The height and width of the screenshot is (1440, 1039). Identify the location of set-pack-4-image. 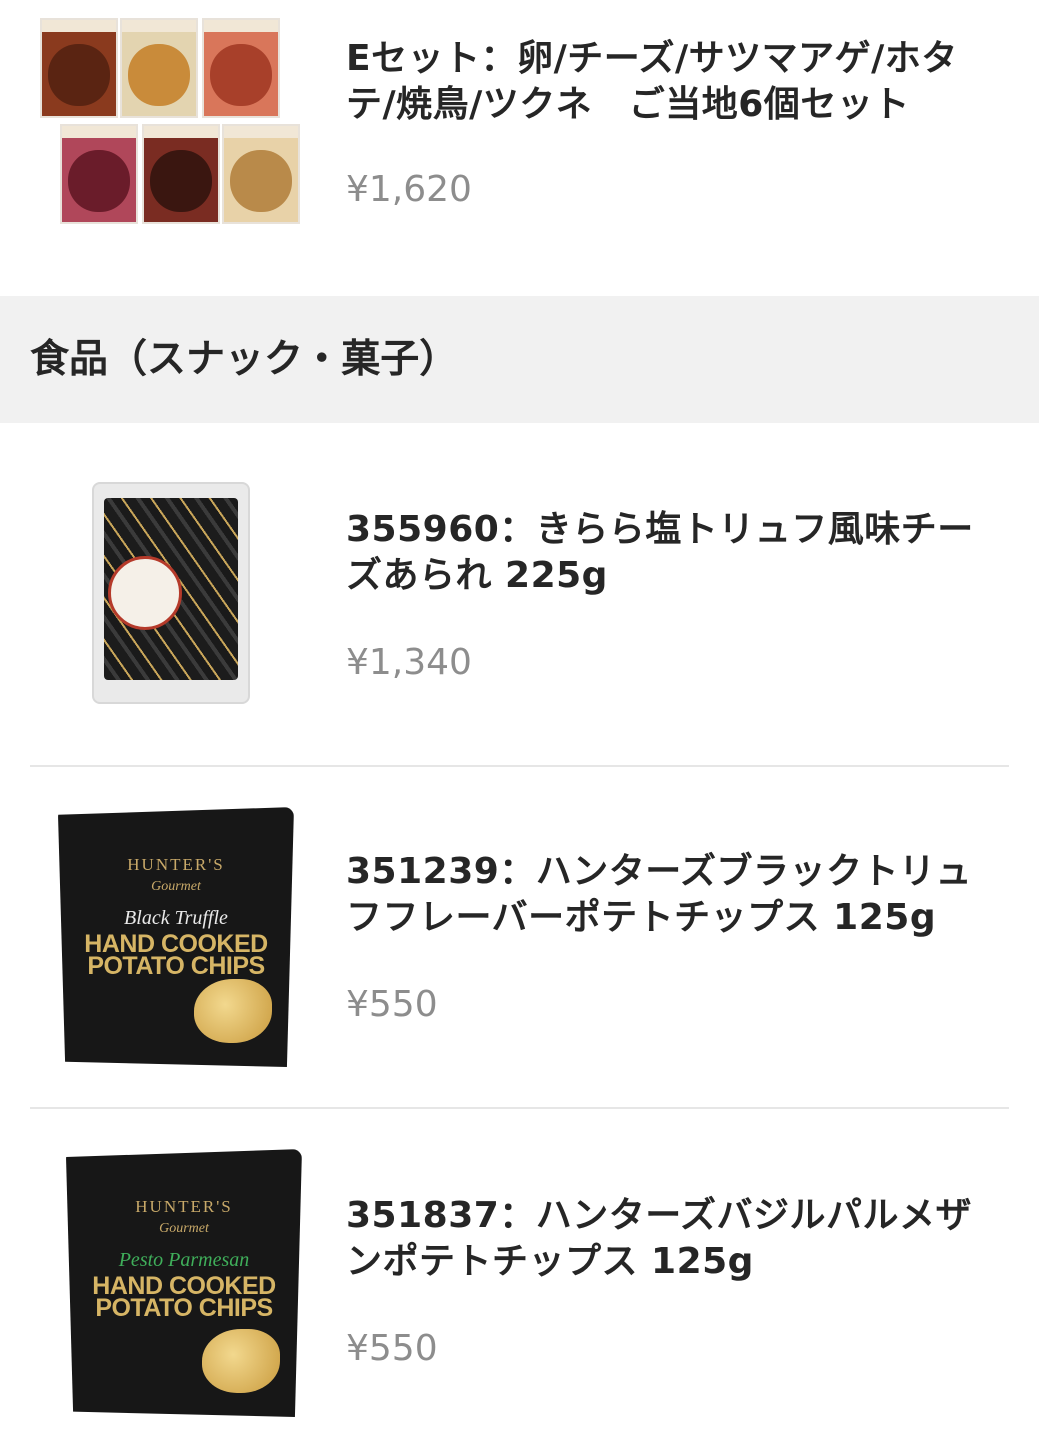
(99, 174).